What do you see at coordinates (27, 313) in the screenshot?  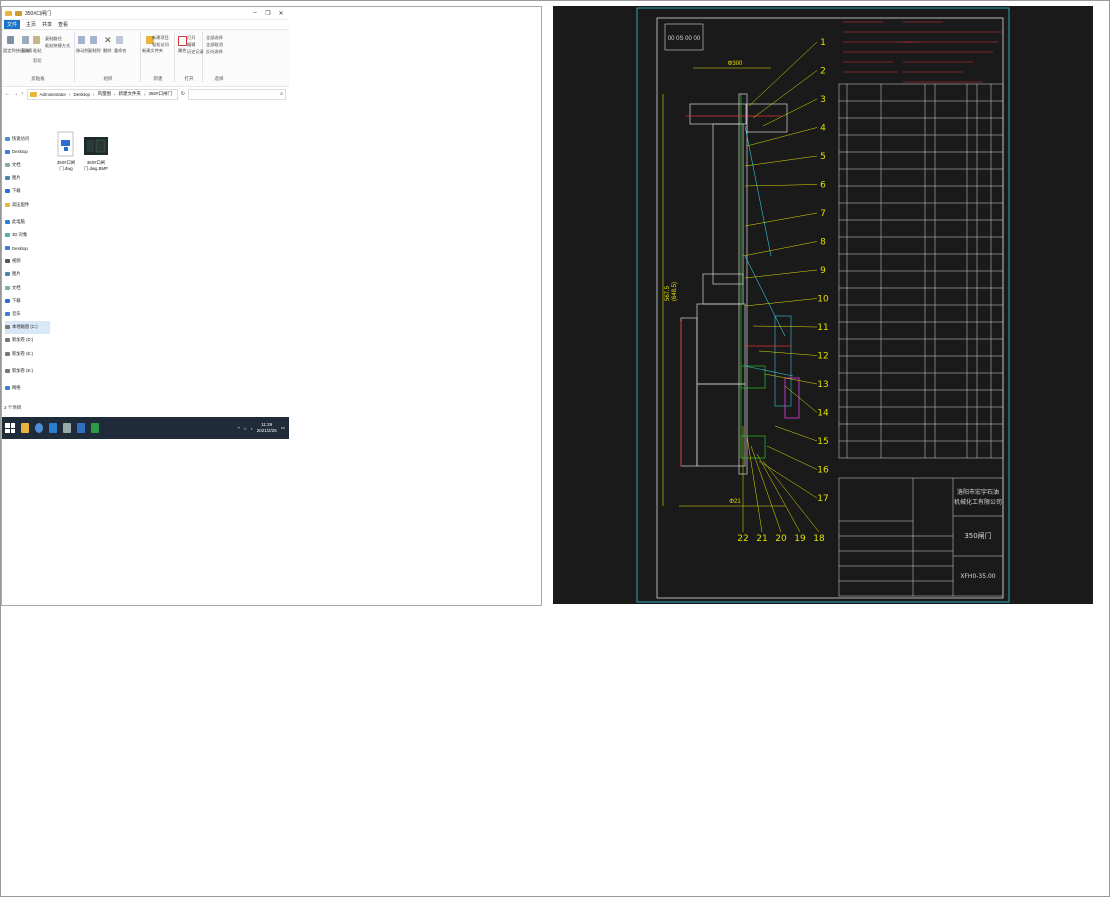 I see `nav-item: 音乐` at bounding box center [27, 313].